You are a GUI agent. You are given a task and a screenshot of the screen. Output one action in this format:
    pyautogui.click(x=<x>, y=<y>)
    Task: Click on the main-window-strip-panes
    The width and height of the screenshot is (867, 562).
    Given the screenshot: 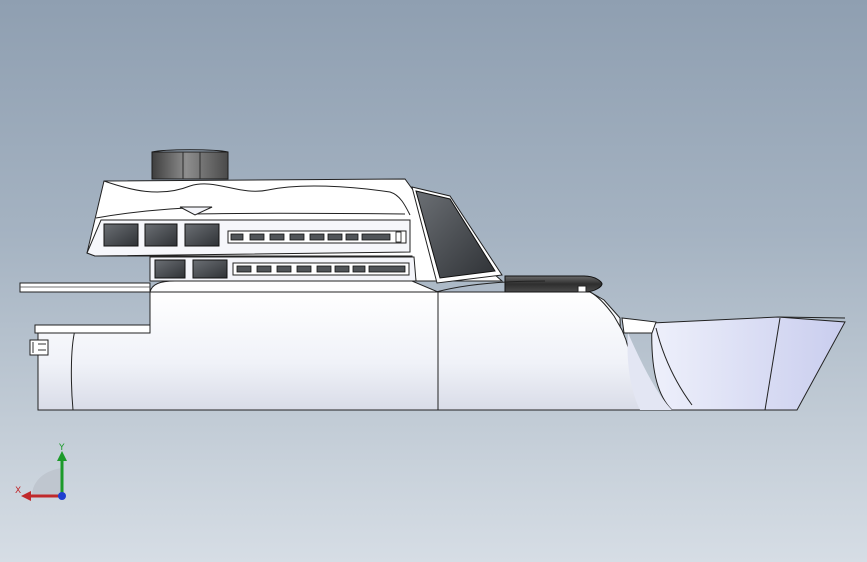 What is the action you would take?
    pyautogui.click(x=321, y=269)
    